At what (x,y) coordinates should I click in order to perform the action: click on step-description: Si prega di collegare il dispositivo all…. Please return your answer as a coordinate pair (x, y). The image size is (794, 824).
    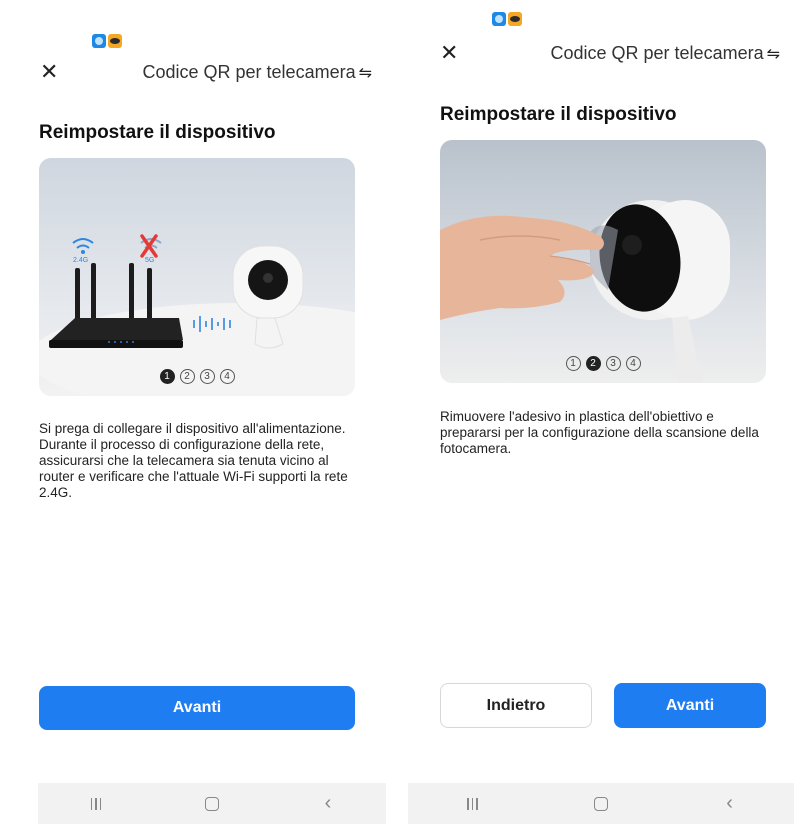
    Looking at the image, I should click on (193, 460).